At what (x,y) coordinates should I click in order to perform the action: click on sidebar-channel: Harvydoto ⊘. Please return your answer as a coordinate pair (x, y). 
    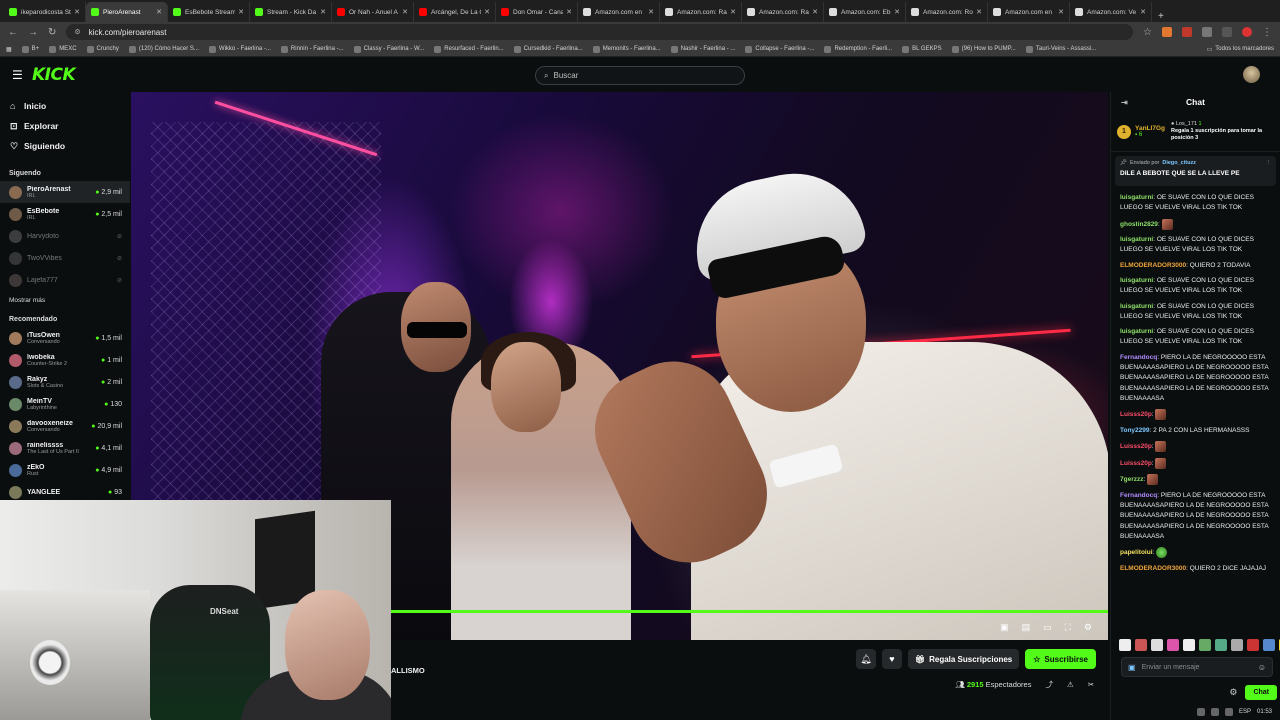
    Looking at the image, I should click on (65, 236).